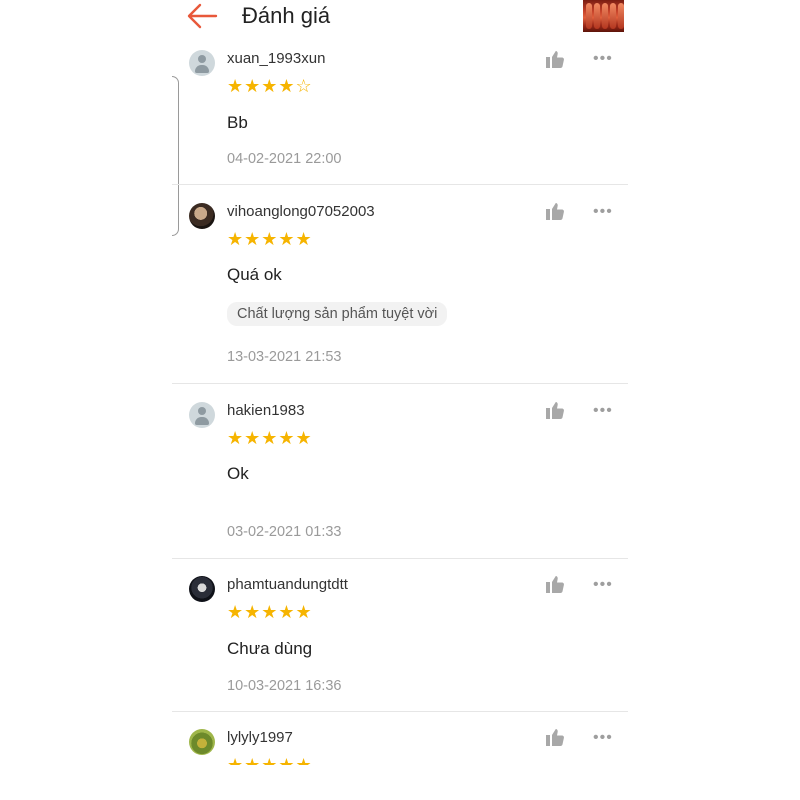 The image size is (800, 800). Describe the element at coordinates (237, 122) in the screenshot. I see `review-comment: Bb` at that location.